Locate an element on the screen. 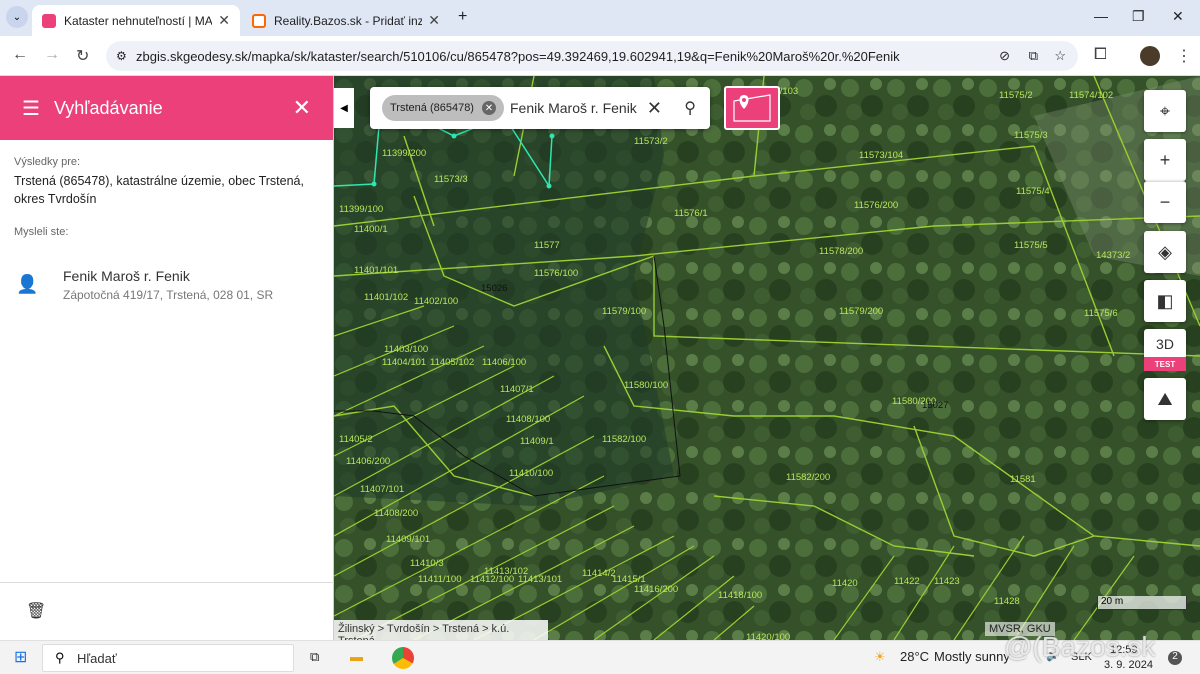  parcel-label: 11423 is located at coordinates (947, 581).